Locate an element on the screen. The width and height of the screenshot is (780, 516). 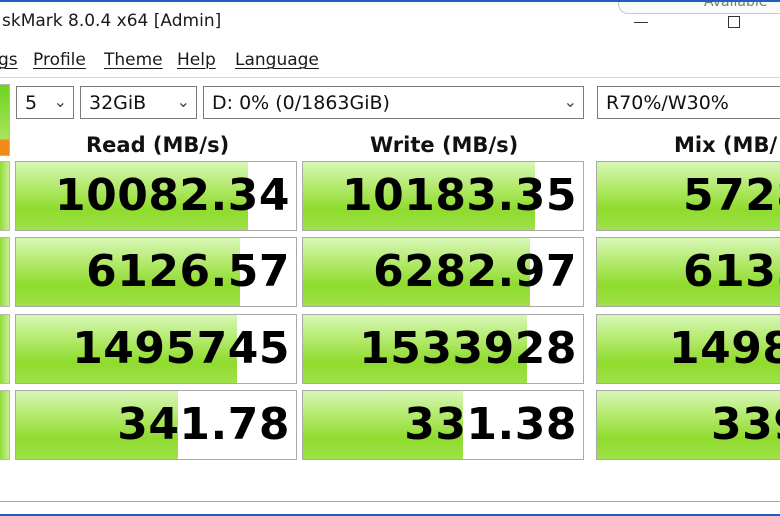
row-4-button is located at coordinates (5, 425).